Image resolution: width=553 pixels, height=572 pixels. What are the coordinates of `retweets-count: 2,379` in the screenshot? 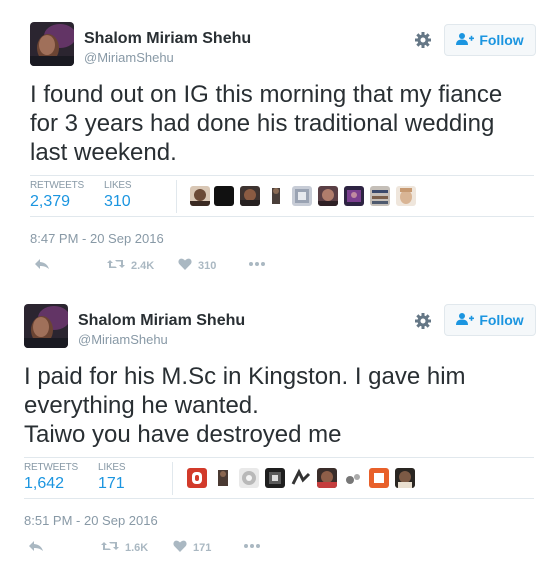 It's located at (50, 202).